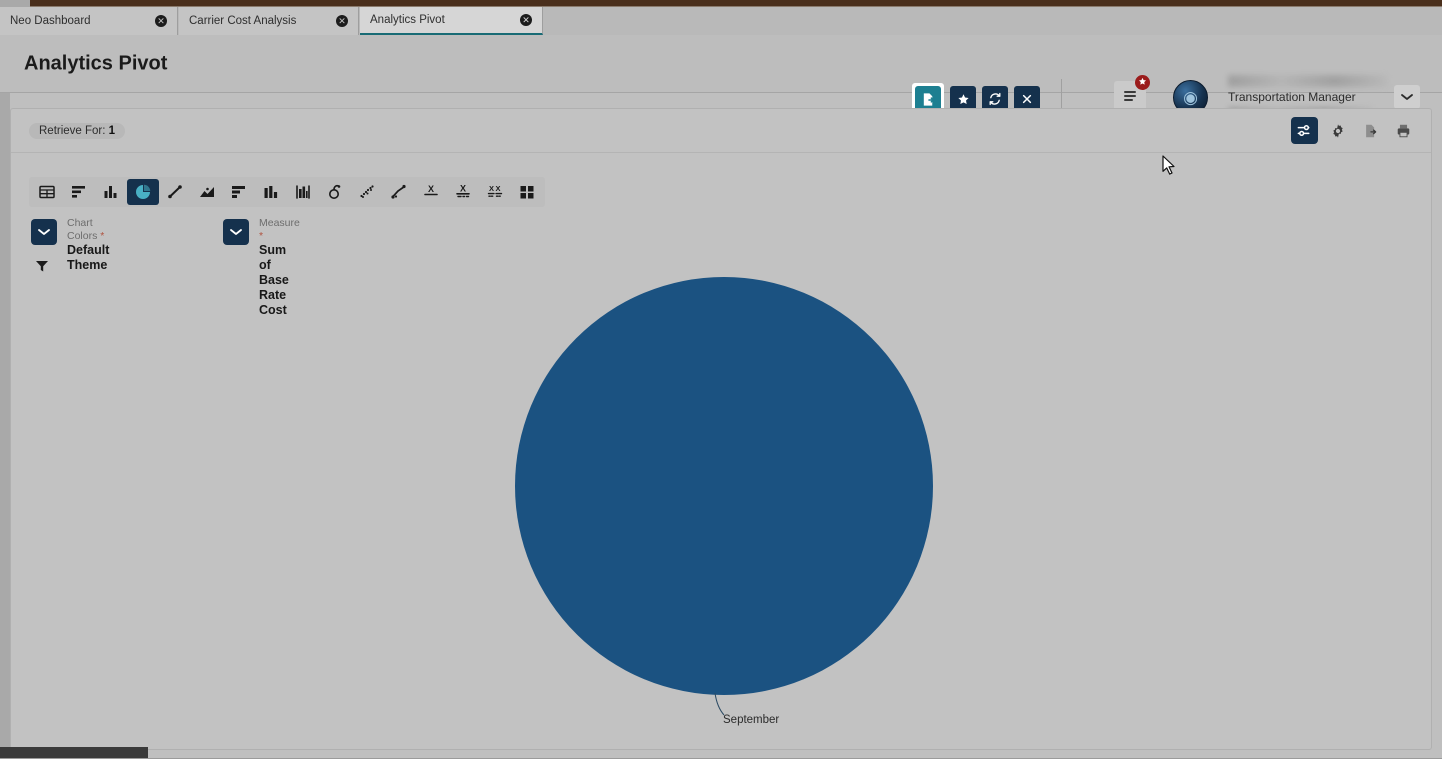 This screenshot has height=759, width=1442. I want to click on refresh-icon, so click(995, 99).